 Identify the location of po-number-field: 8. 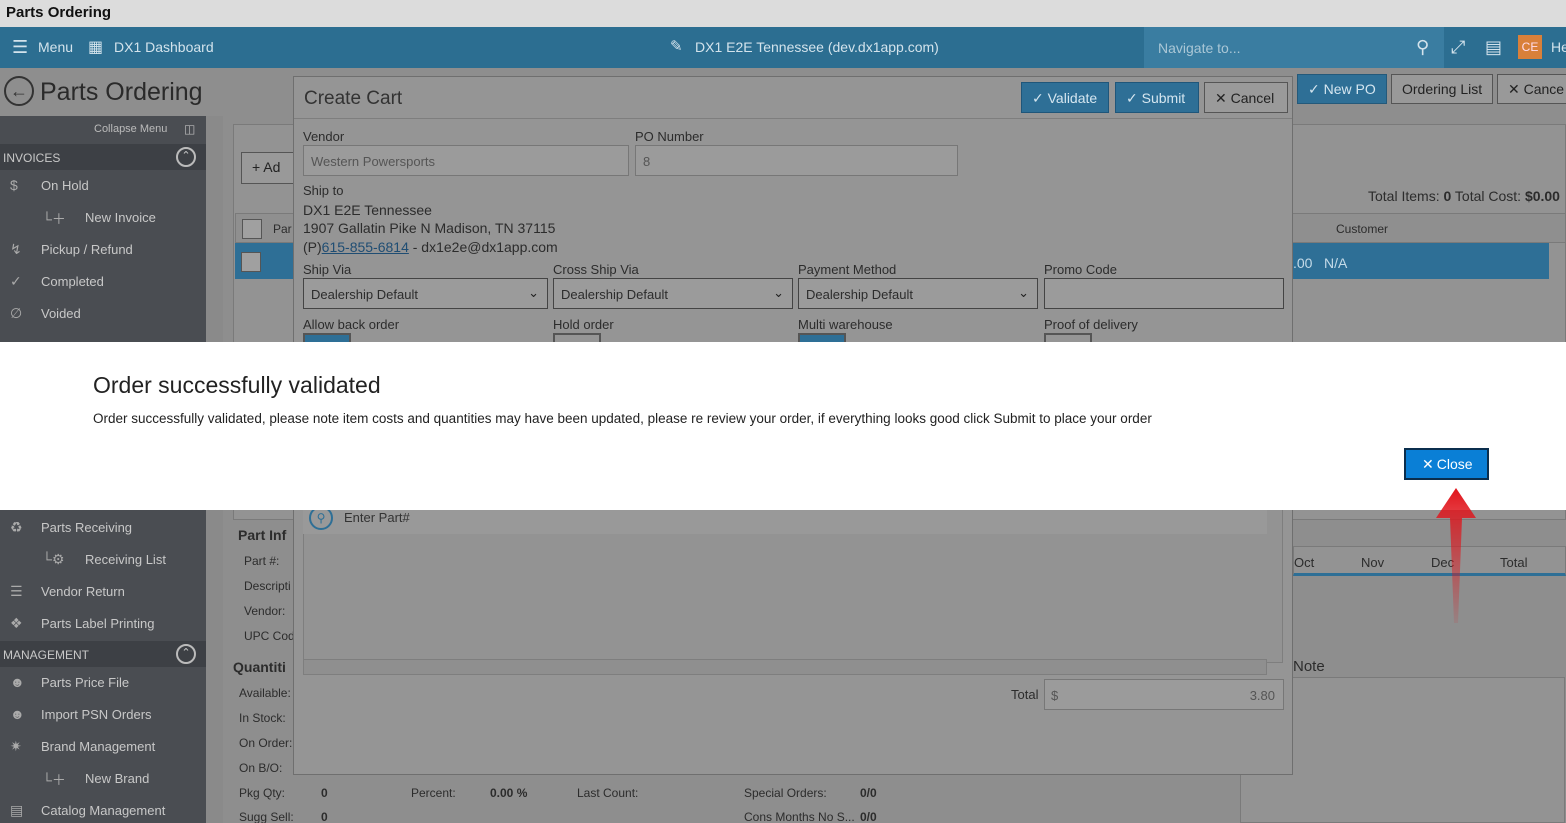
(796, 160).